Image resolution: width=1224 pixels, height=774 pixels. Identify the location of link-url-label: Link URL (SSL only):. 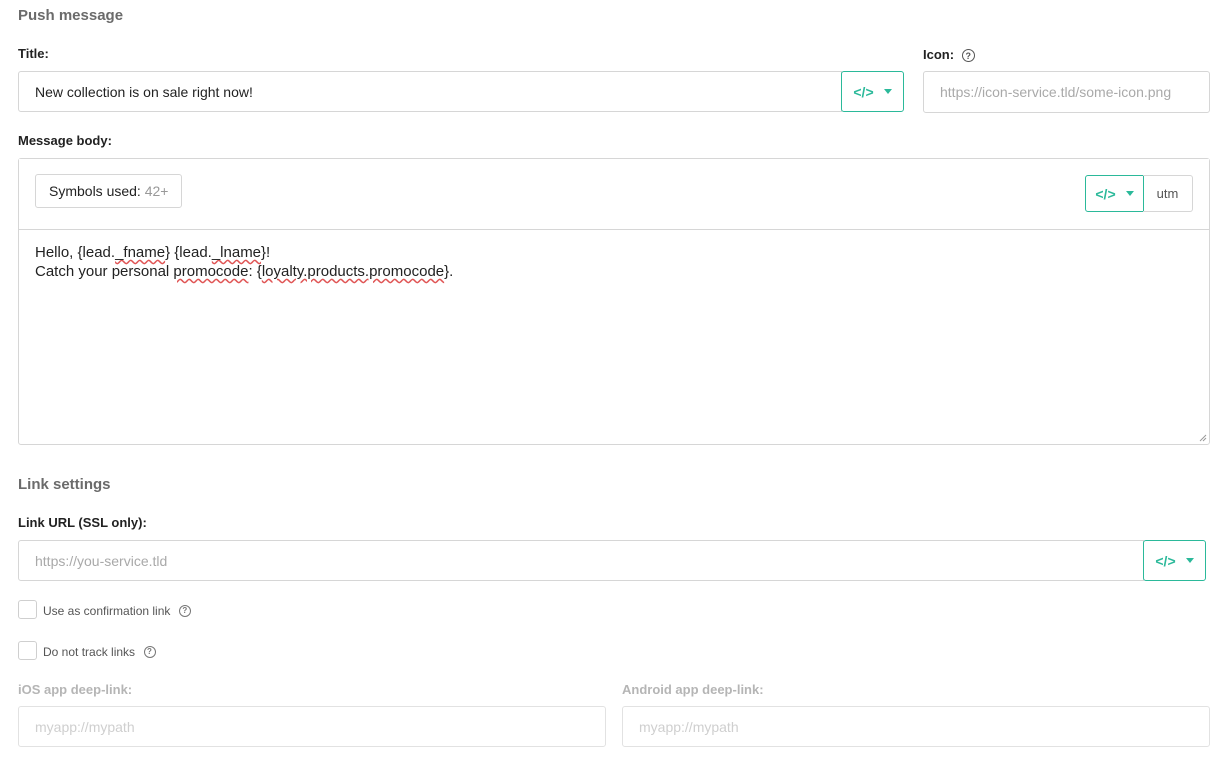
(82, 522).